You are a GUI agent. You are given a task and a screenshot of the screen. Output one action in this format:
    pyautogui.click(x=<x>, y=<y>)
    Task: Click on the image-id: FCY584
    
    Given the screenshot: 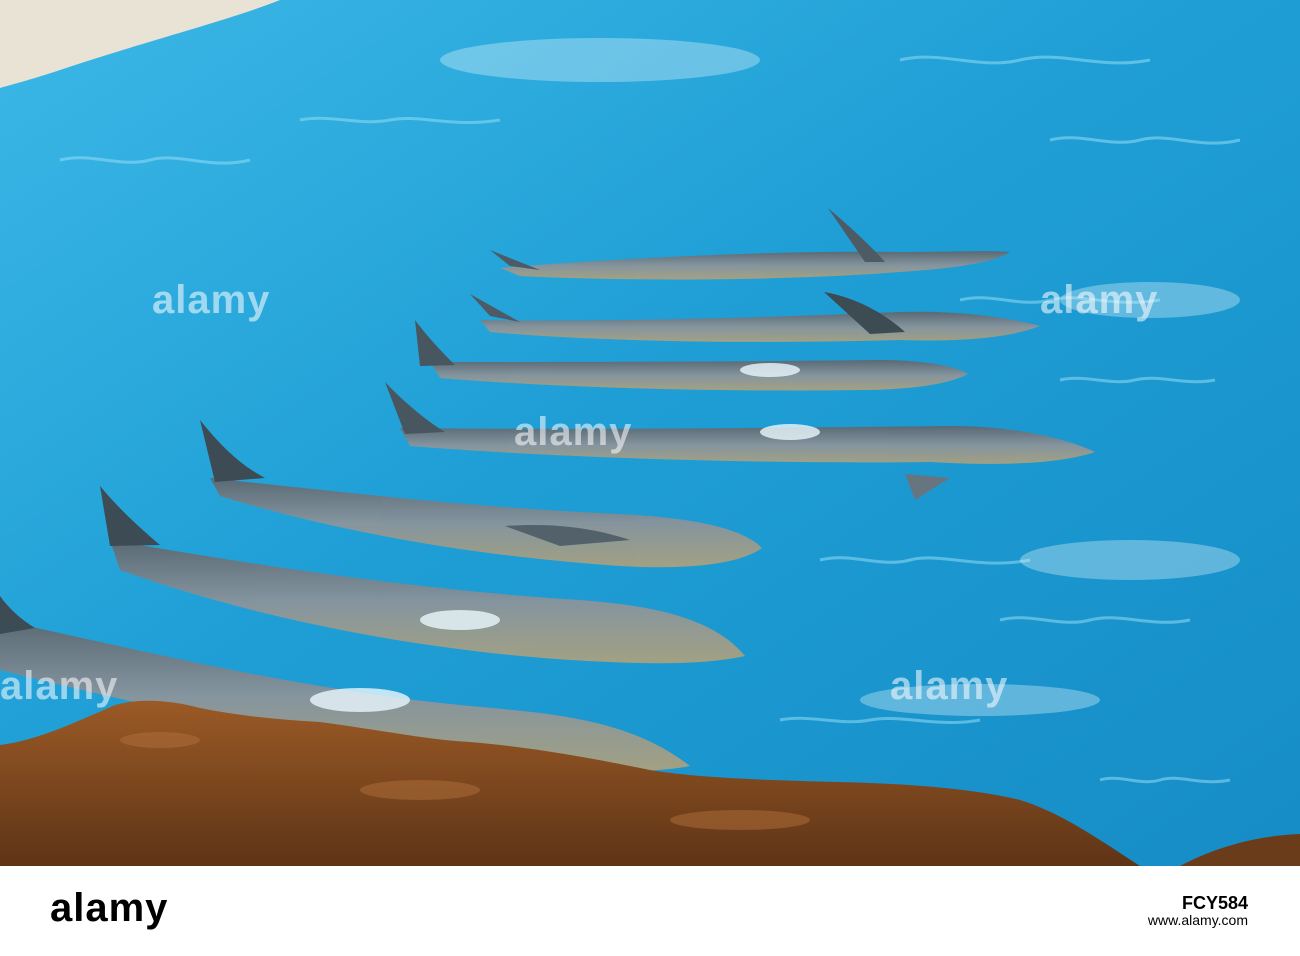 What is the action you would take?
    pyautogui.click(x=1214, y=903)
    